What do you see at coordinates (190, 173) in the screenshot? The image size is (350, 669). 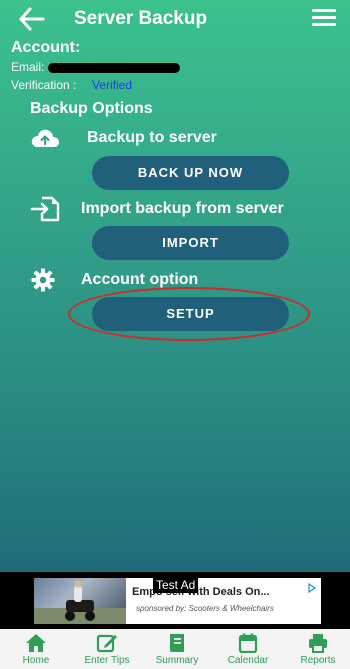 I see `back-up-now-button: BACK UP NOW` at bounding box center [190, 173].